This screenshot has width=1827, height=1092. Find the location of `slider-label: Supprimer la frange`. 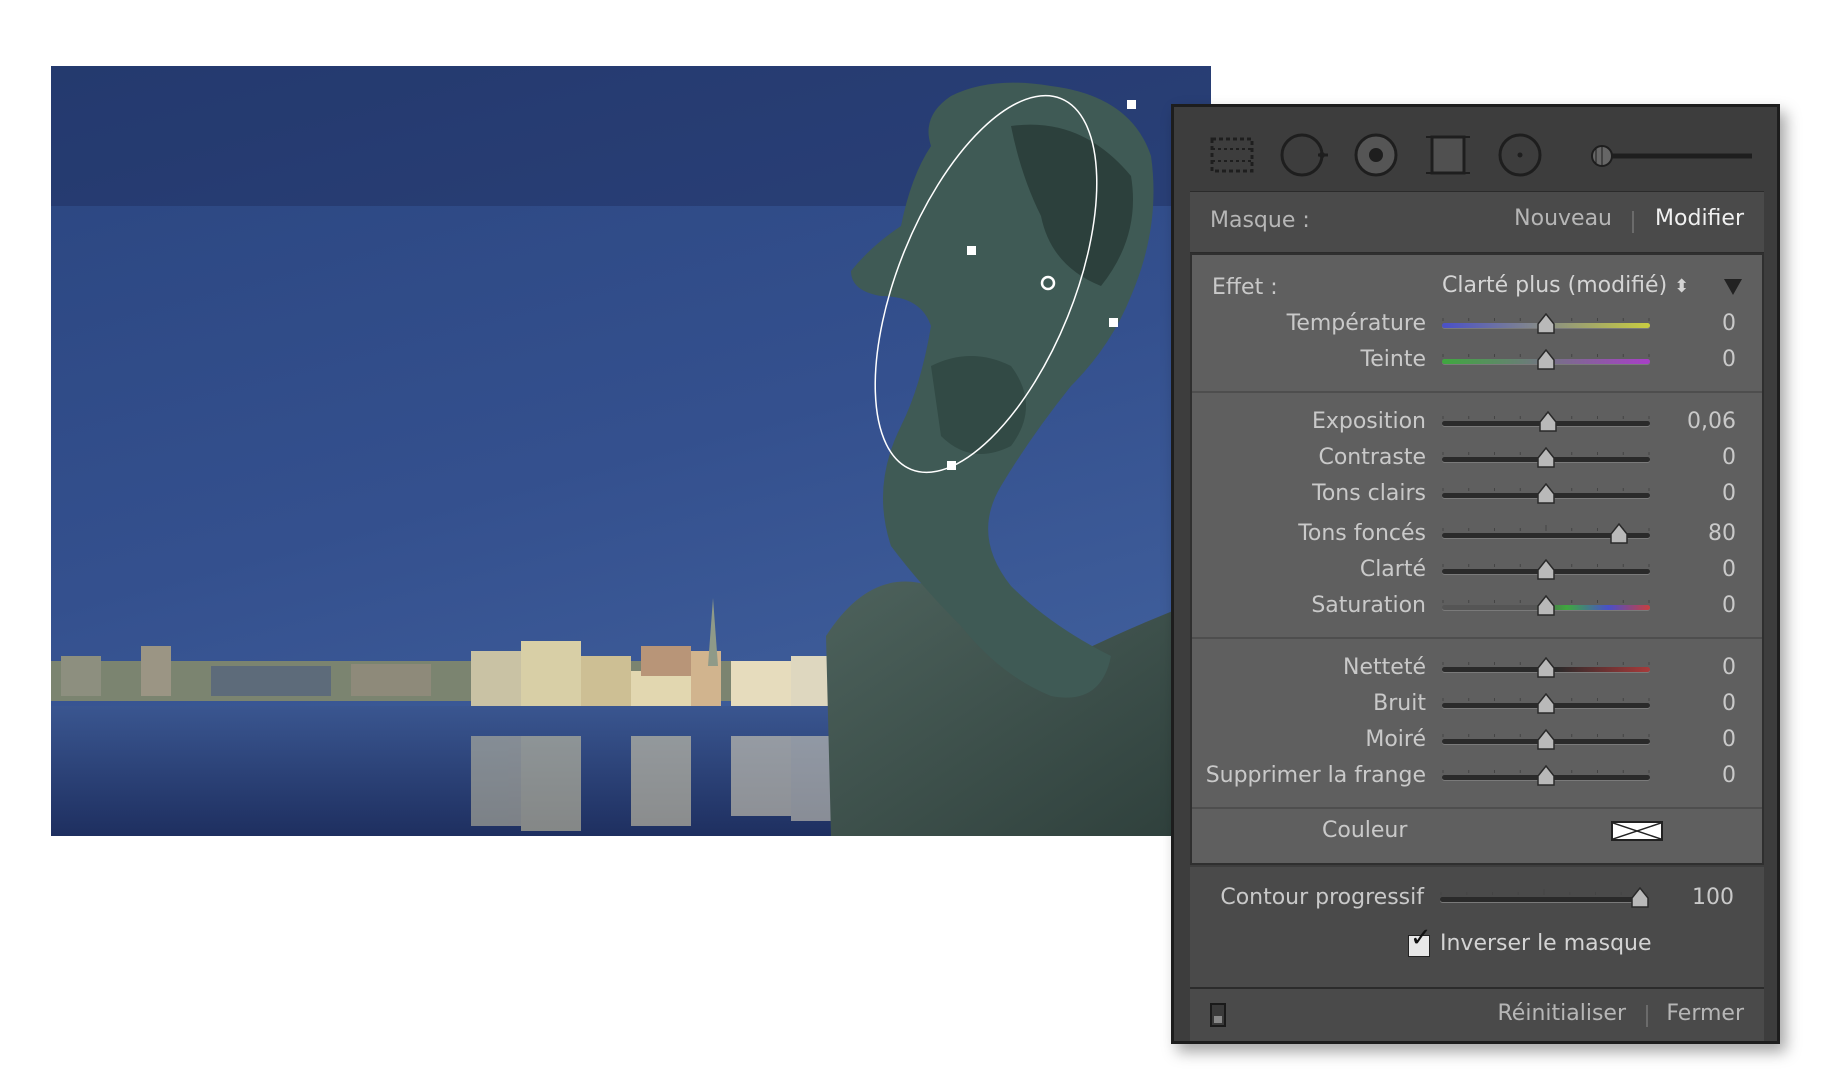

slider-label: Supprimer la frange is located at coordinates (1315, 775).